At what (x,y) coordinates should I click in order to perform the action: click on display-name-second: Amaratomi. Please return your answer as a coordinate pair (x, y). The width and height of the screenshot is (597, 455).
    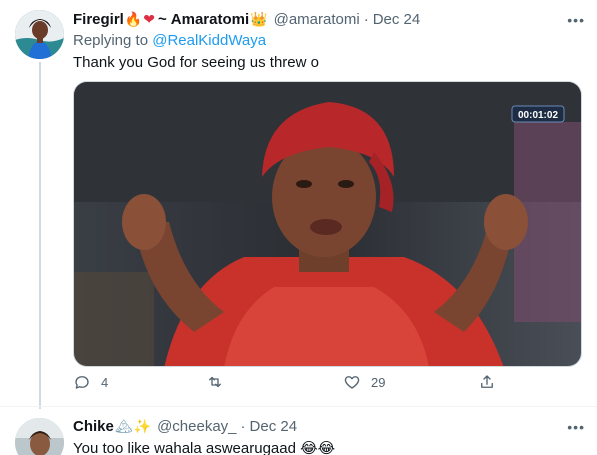
    Looking at the image, I should click on (210, 20).